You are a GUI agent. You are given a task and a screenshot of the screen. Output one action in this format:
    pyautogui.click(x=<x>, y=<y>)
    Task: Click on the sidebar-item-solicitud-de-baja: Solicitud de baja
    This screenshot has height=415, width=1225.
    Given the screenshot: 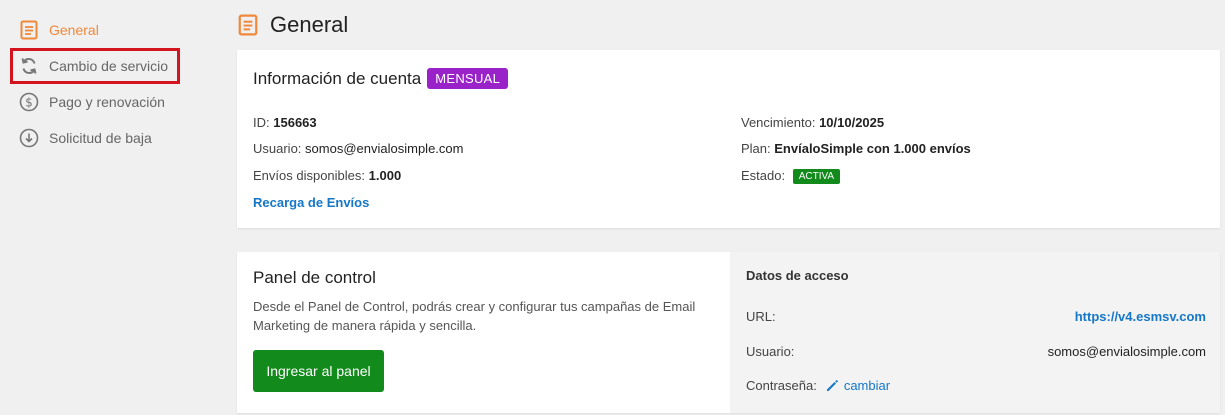 What is the action you would take?
    pyautogui.click(x=95, y=138)
    